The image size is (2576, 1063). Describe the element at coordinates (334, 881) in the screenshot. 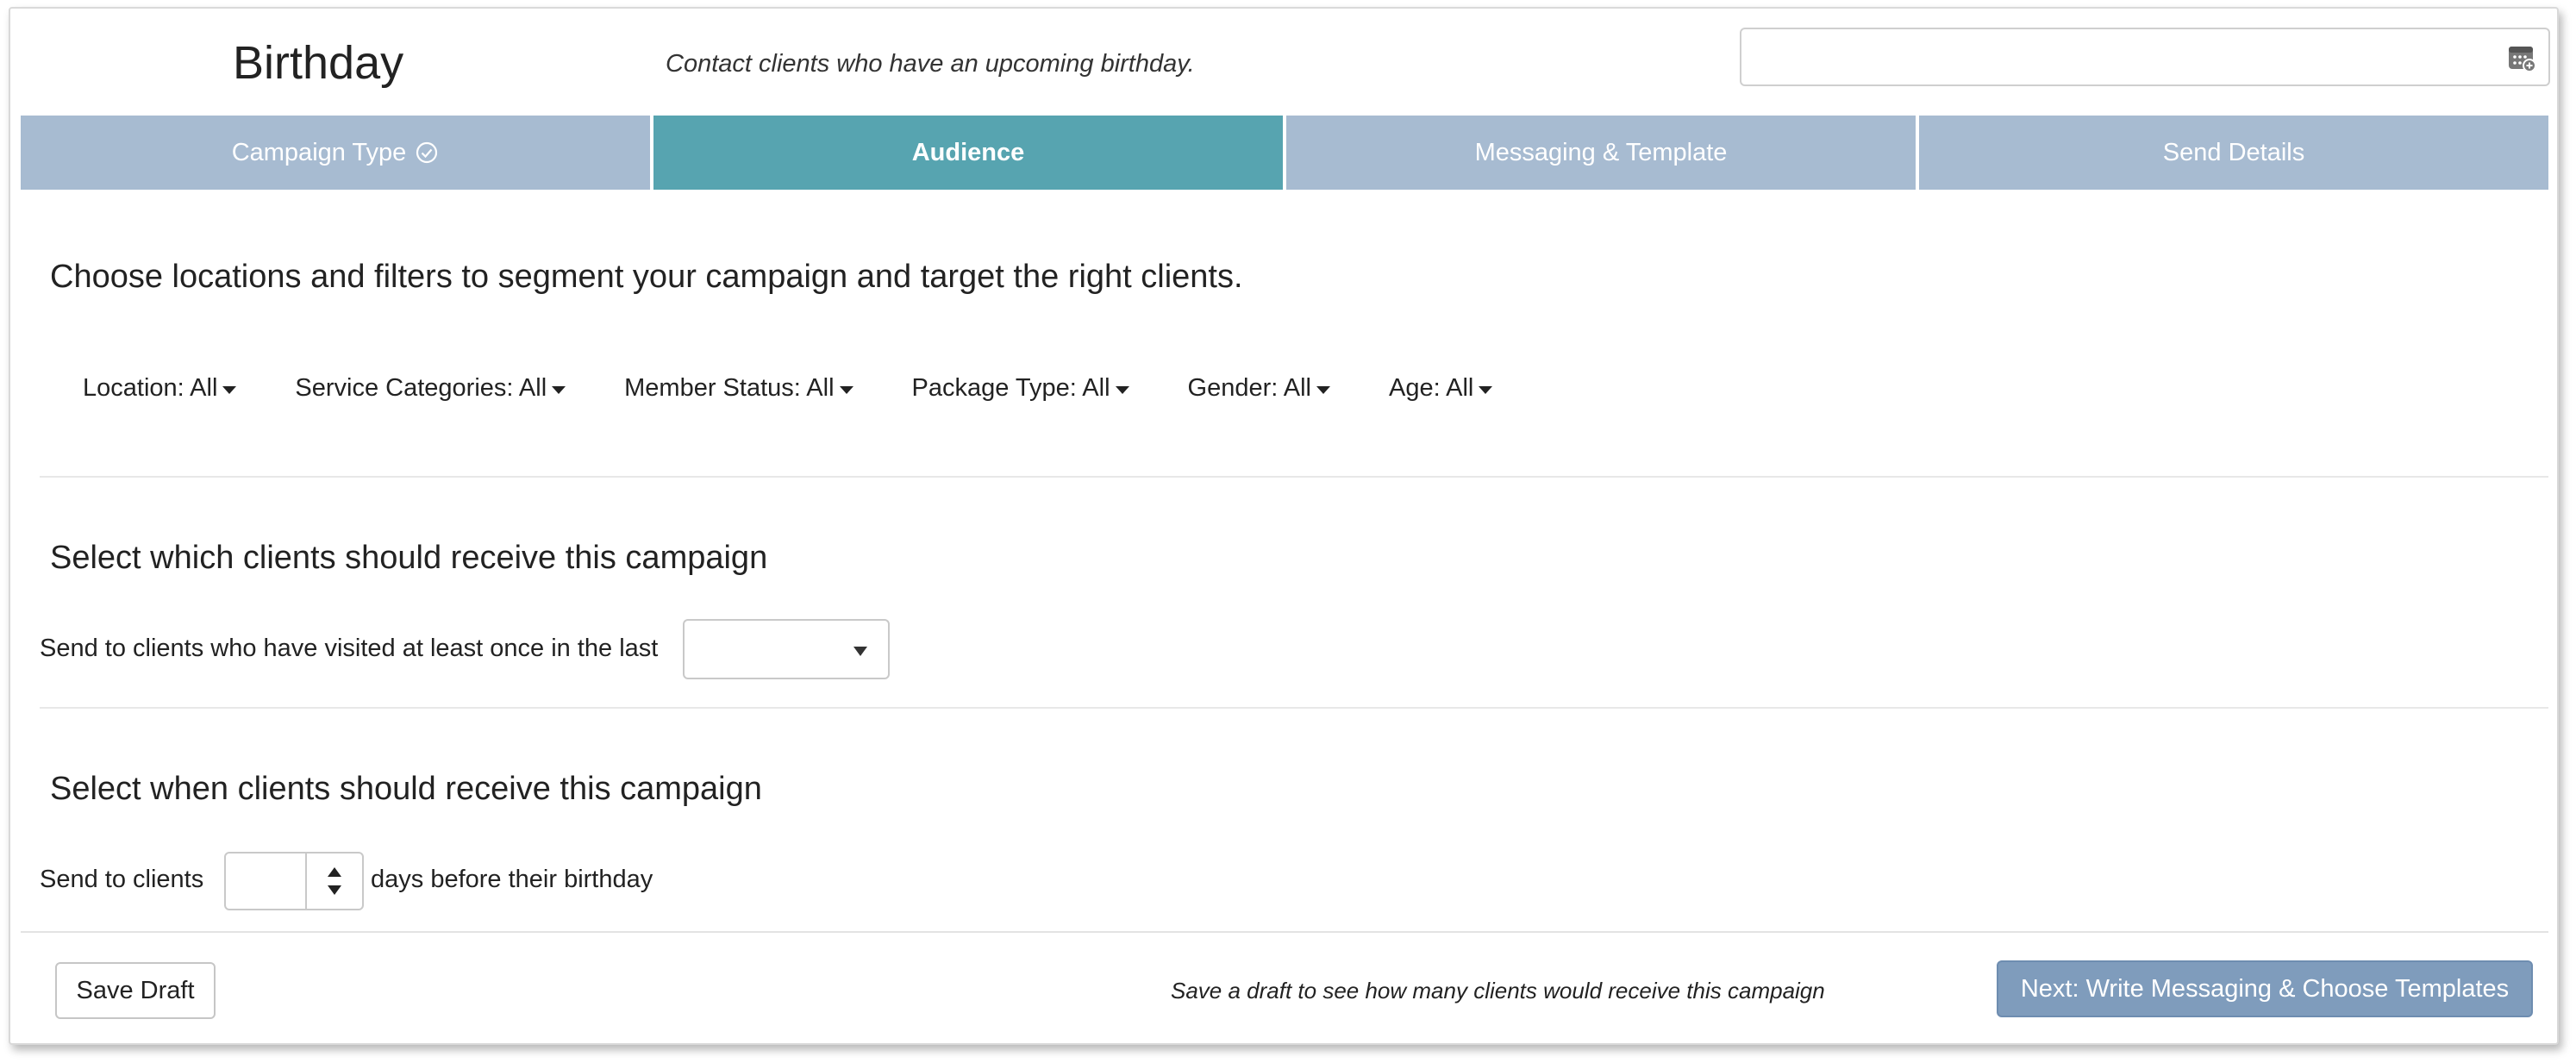

I see `stepper-arrows` at that location.